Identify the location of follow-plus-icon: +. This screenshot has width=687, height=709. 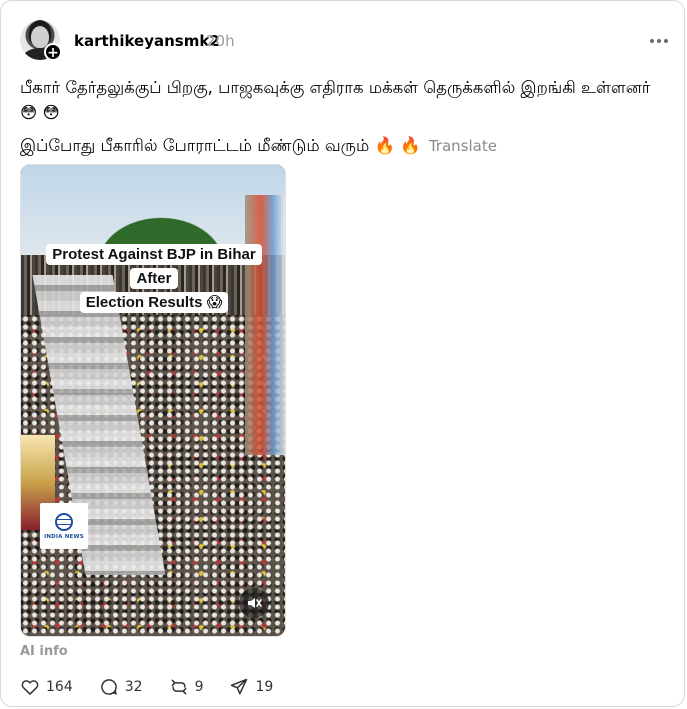
(53, 52).